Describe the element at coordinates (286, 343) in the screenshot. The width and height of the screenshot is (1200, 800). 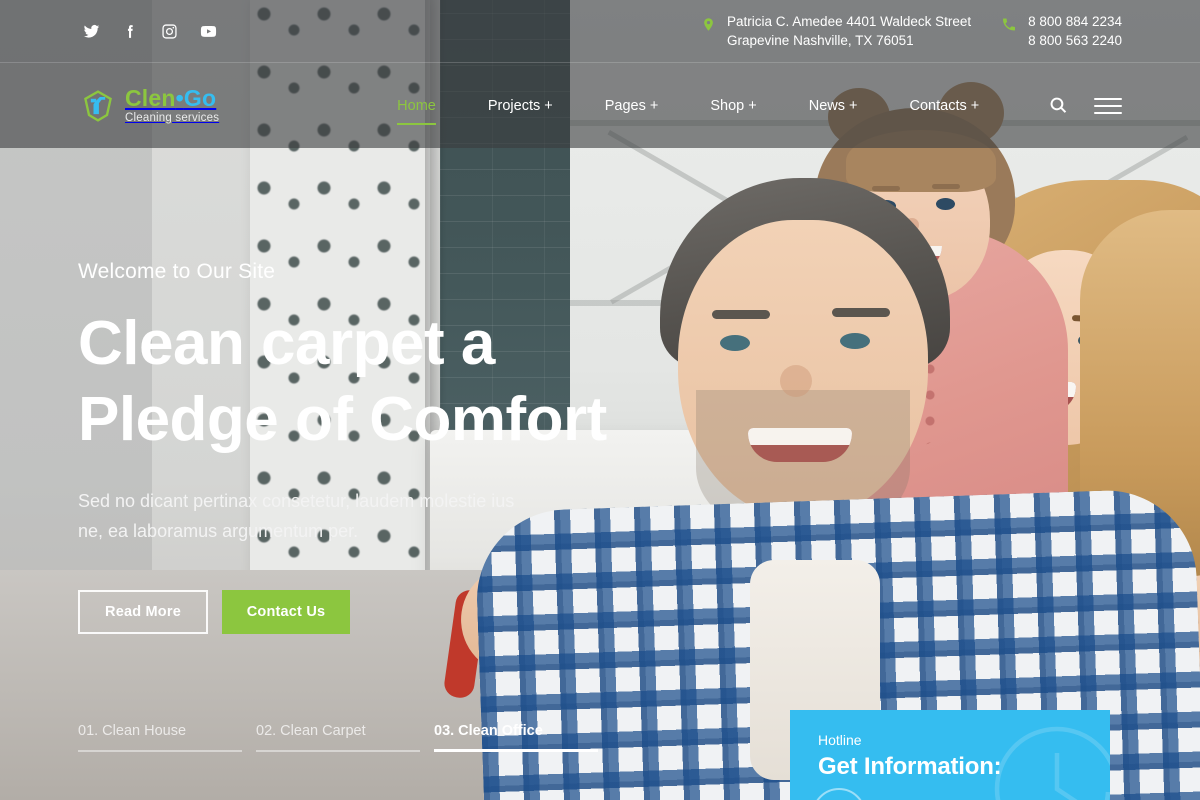
I see `hero-title-line-1: Clean carpet a` at that location.